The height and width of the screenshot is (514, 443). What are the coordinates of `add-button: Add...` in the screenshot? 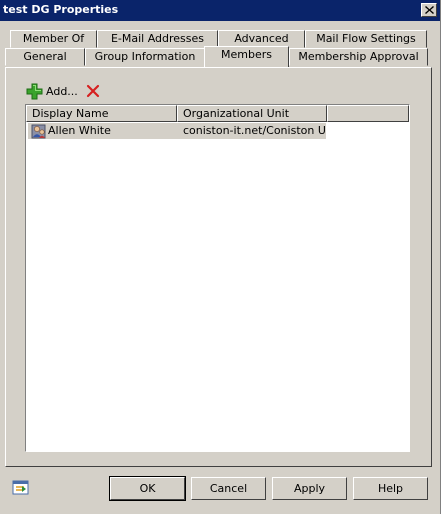 It's located at (52, 91).